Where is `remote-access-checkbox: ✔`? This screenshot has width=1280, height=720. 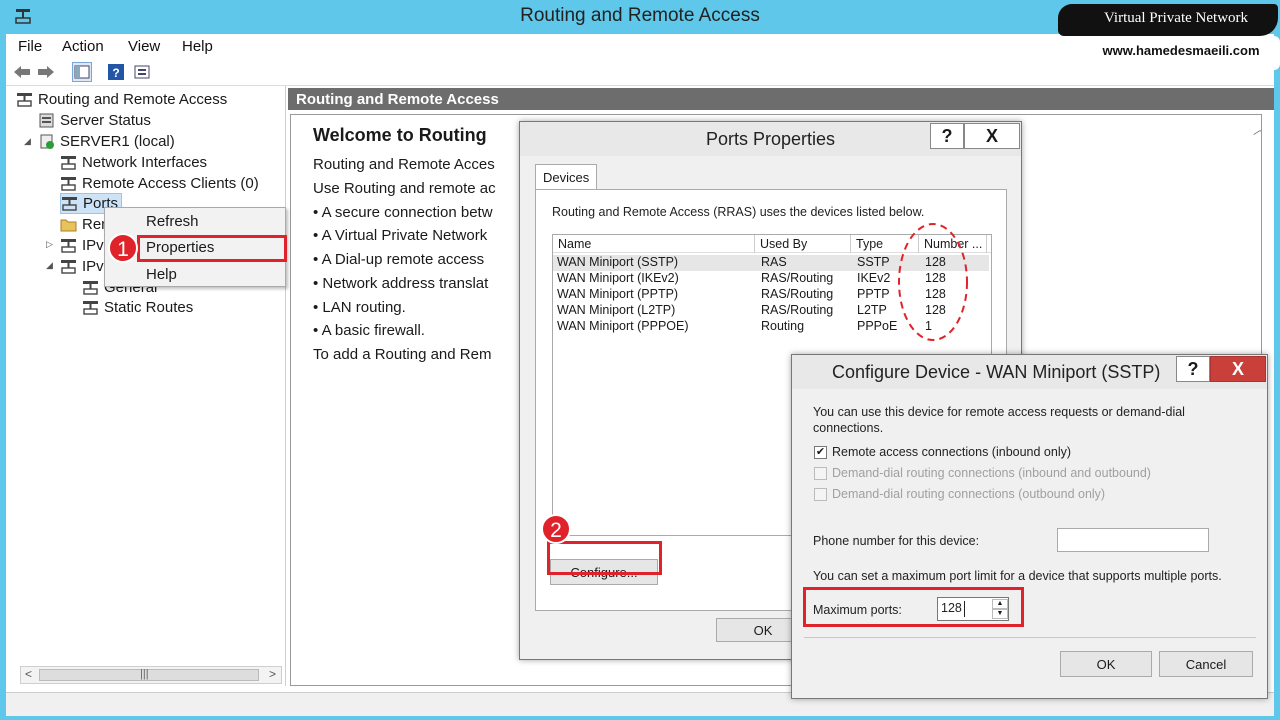
remote-access-checkbox: ✔ is located at coordinates (820, 452).